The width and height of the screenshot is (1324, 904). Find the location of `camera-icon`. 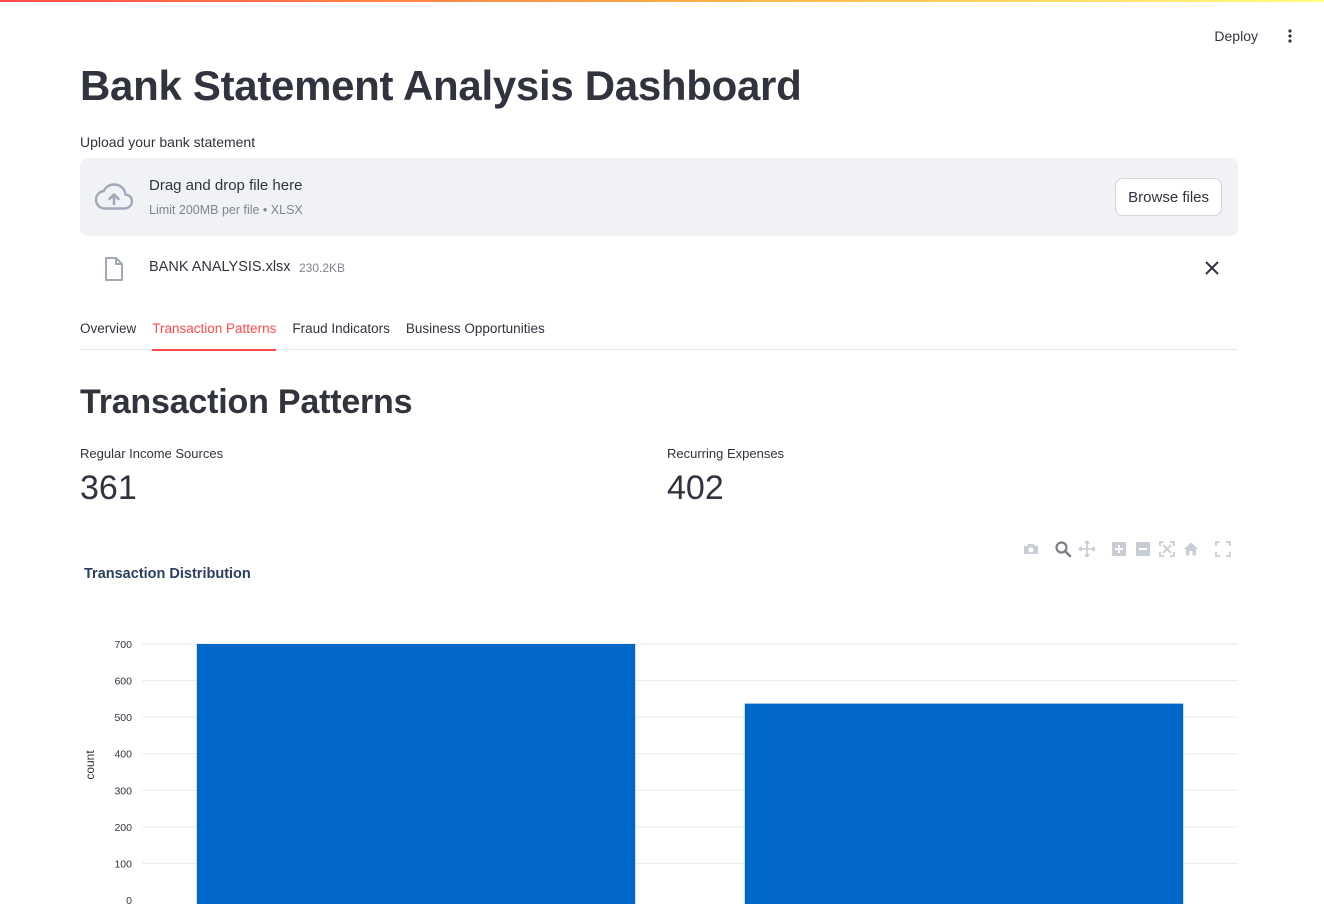

camera-icon is located at coordinates (1031, 549).